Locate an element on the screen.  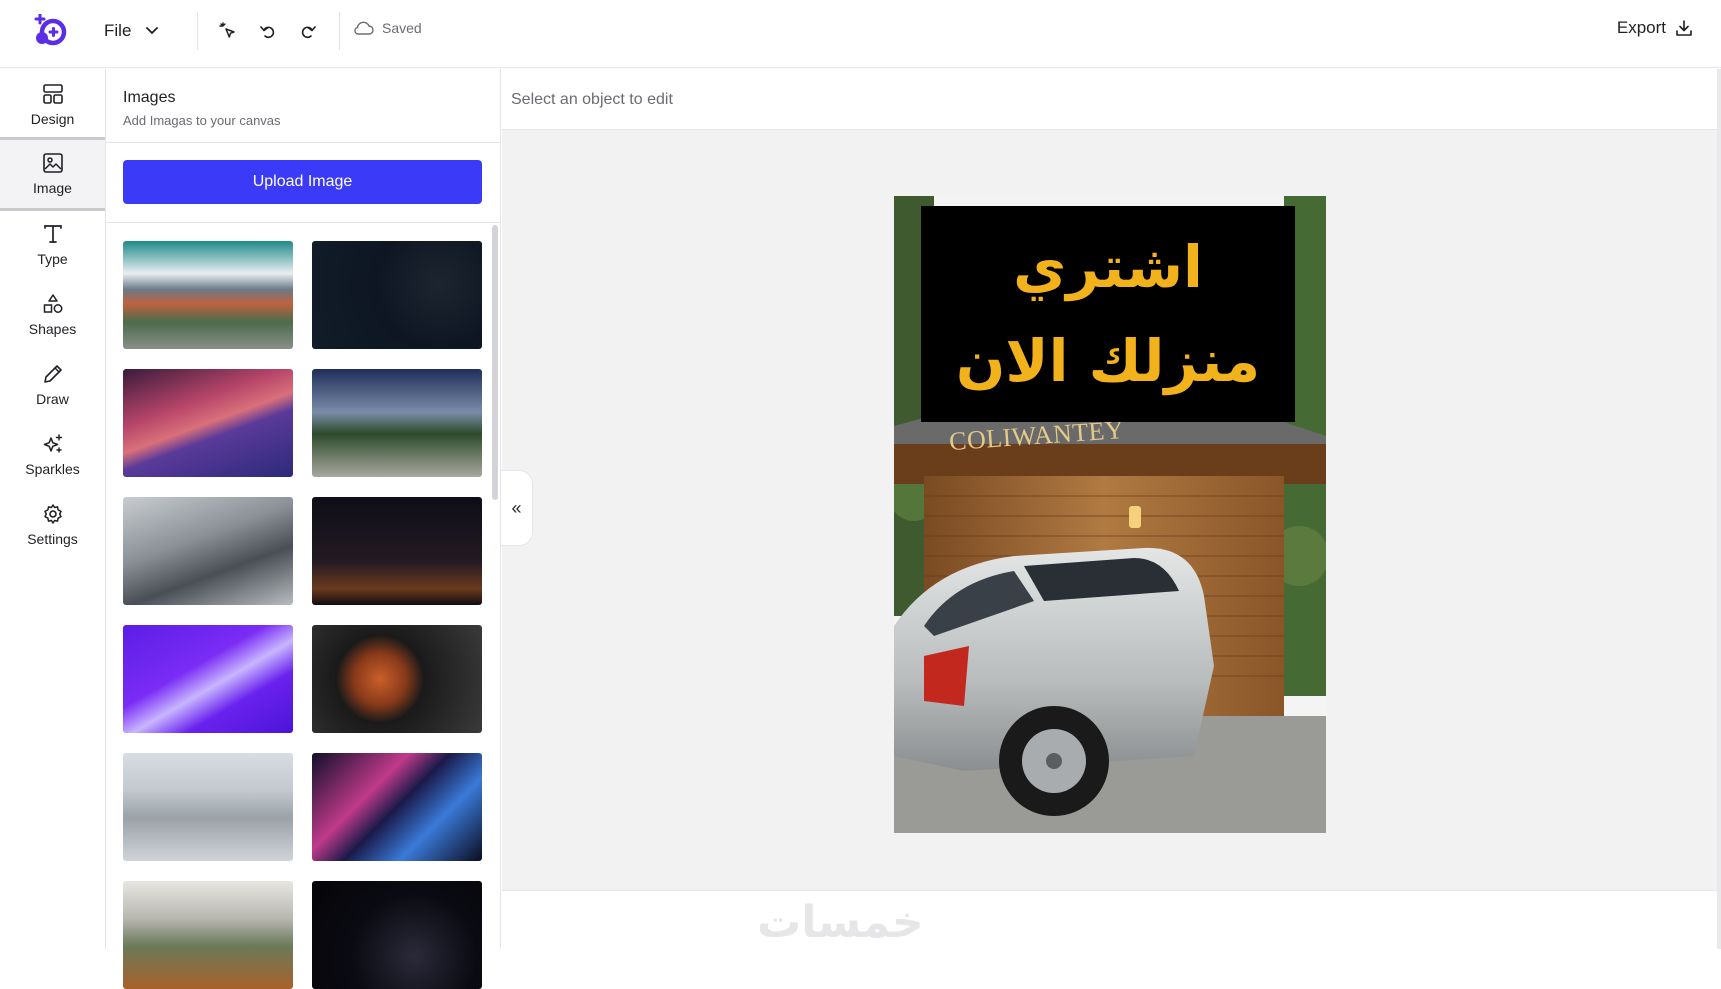
chevrons-left-icon: « is located at coordinates (516, 507).